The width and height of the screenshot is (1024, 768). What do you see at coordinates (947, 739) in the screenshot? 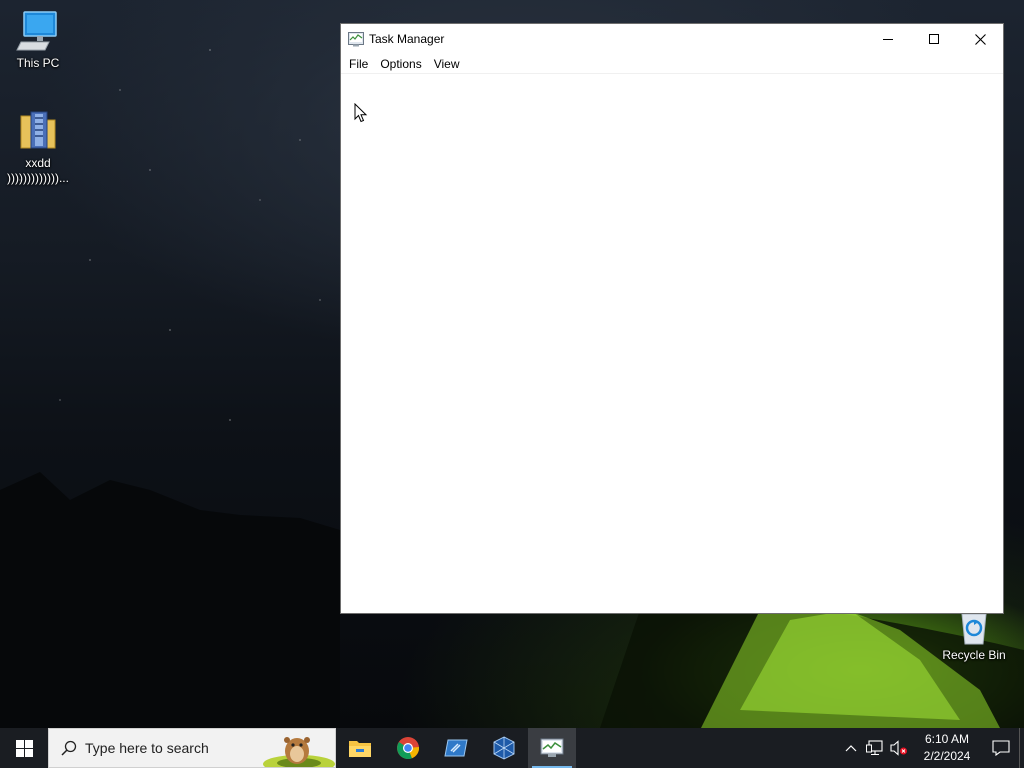
I see `clock-time: 6:10 AM` at bounding box center [947, 739].